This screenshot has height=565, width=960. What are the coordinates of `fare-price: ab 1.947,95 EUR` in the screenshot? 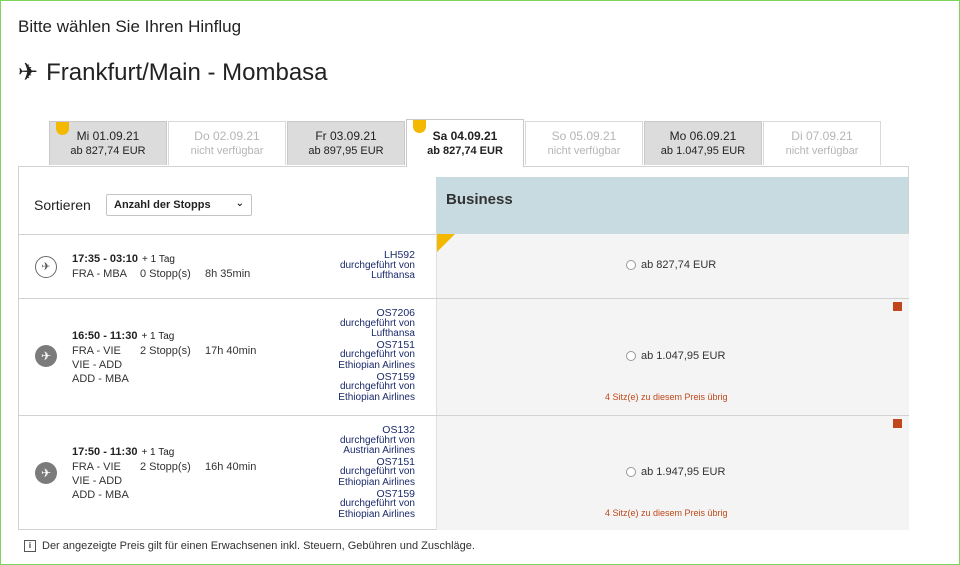 It's located at (683, 472).